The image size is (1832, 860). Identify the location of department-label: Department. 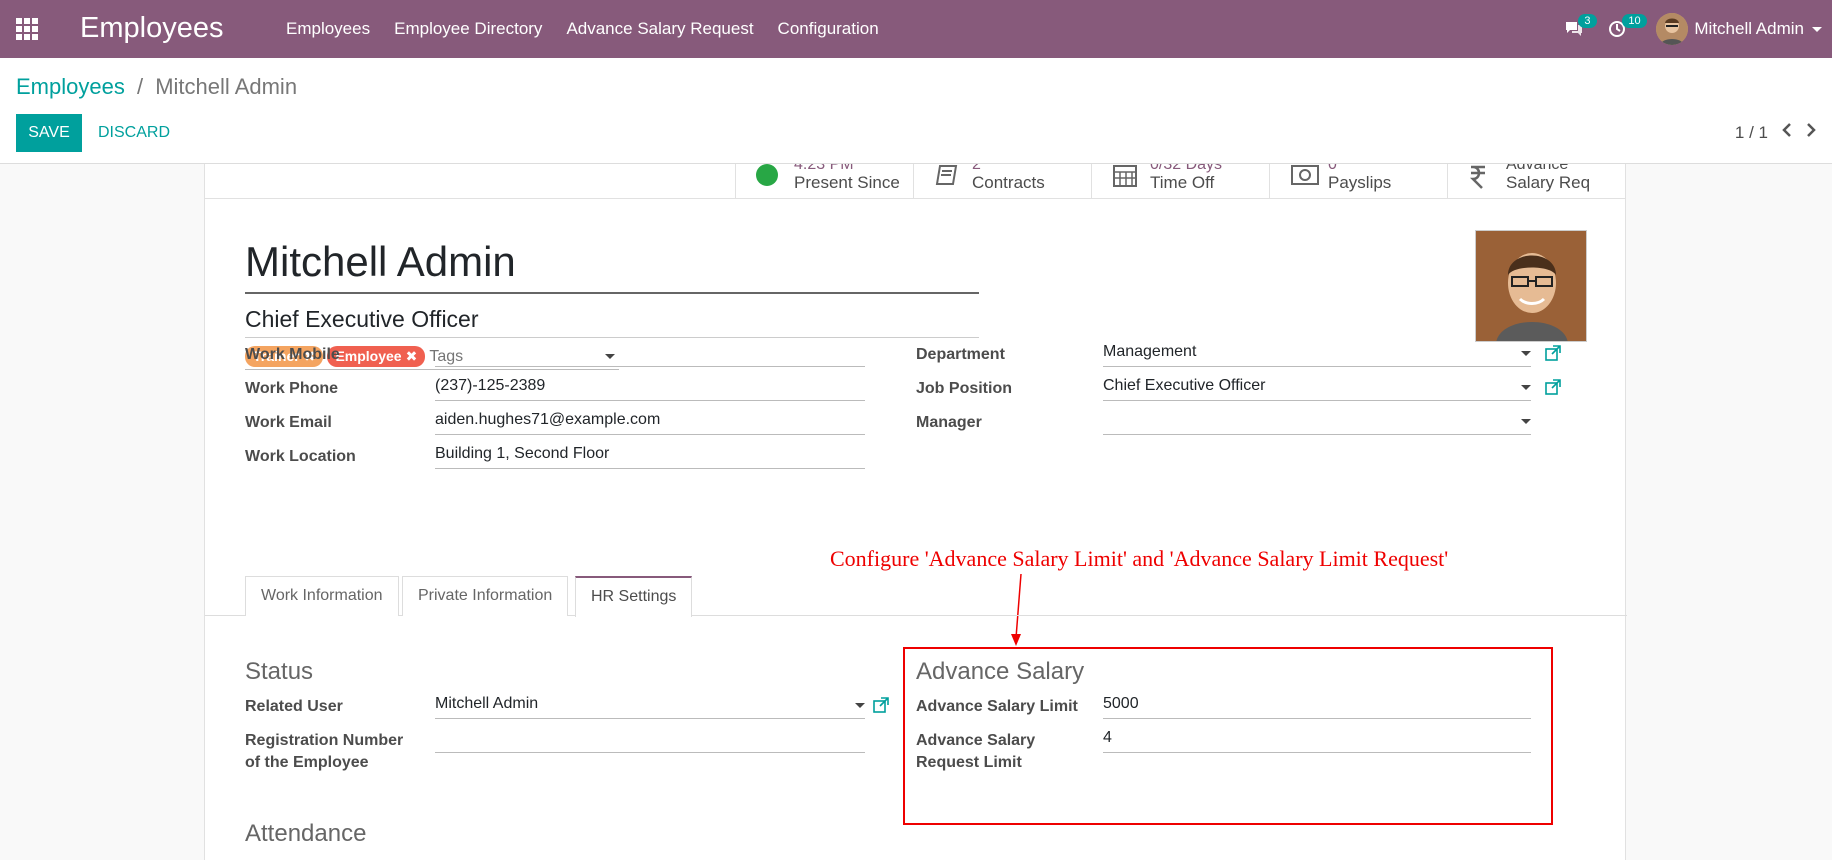
(960, 354).